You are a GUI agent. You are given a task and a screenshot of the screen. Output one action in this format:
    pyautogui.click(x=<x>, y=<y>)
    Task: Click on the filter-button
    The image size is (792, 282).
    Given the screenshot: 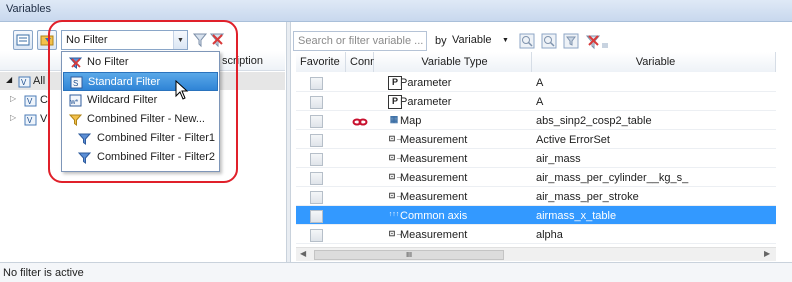 What is the action you would take?
    pyautogui.click(x=571, y=41)
    